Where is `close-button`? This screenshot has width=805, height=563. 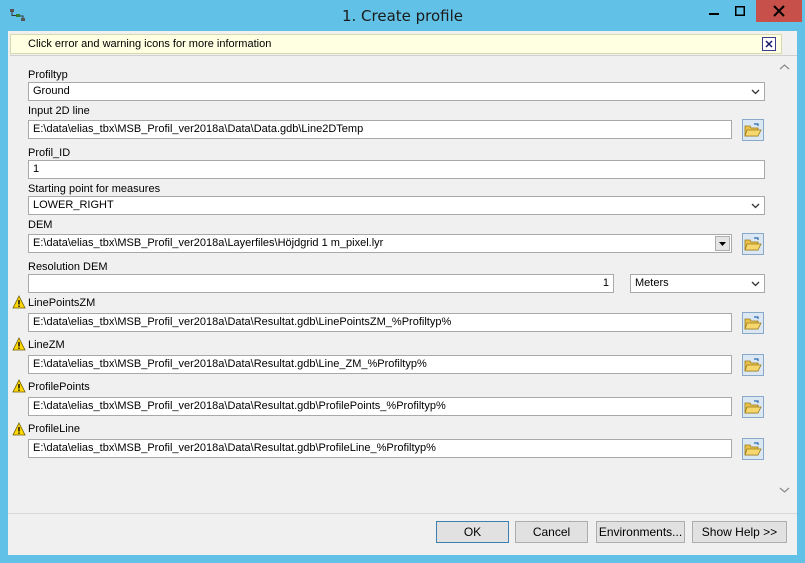 close-button is located at coordinates (779, 11).